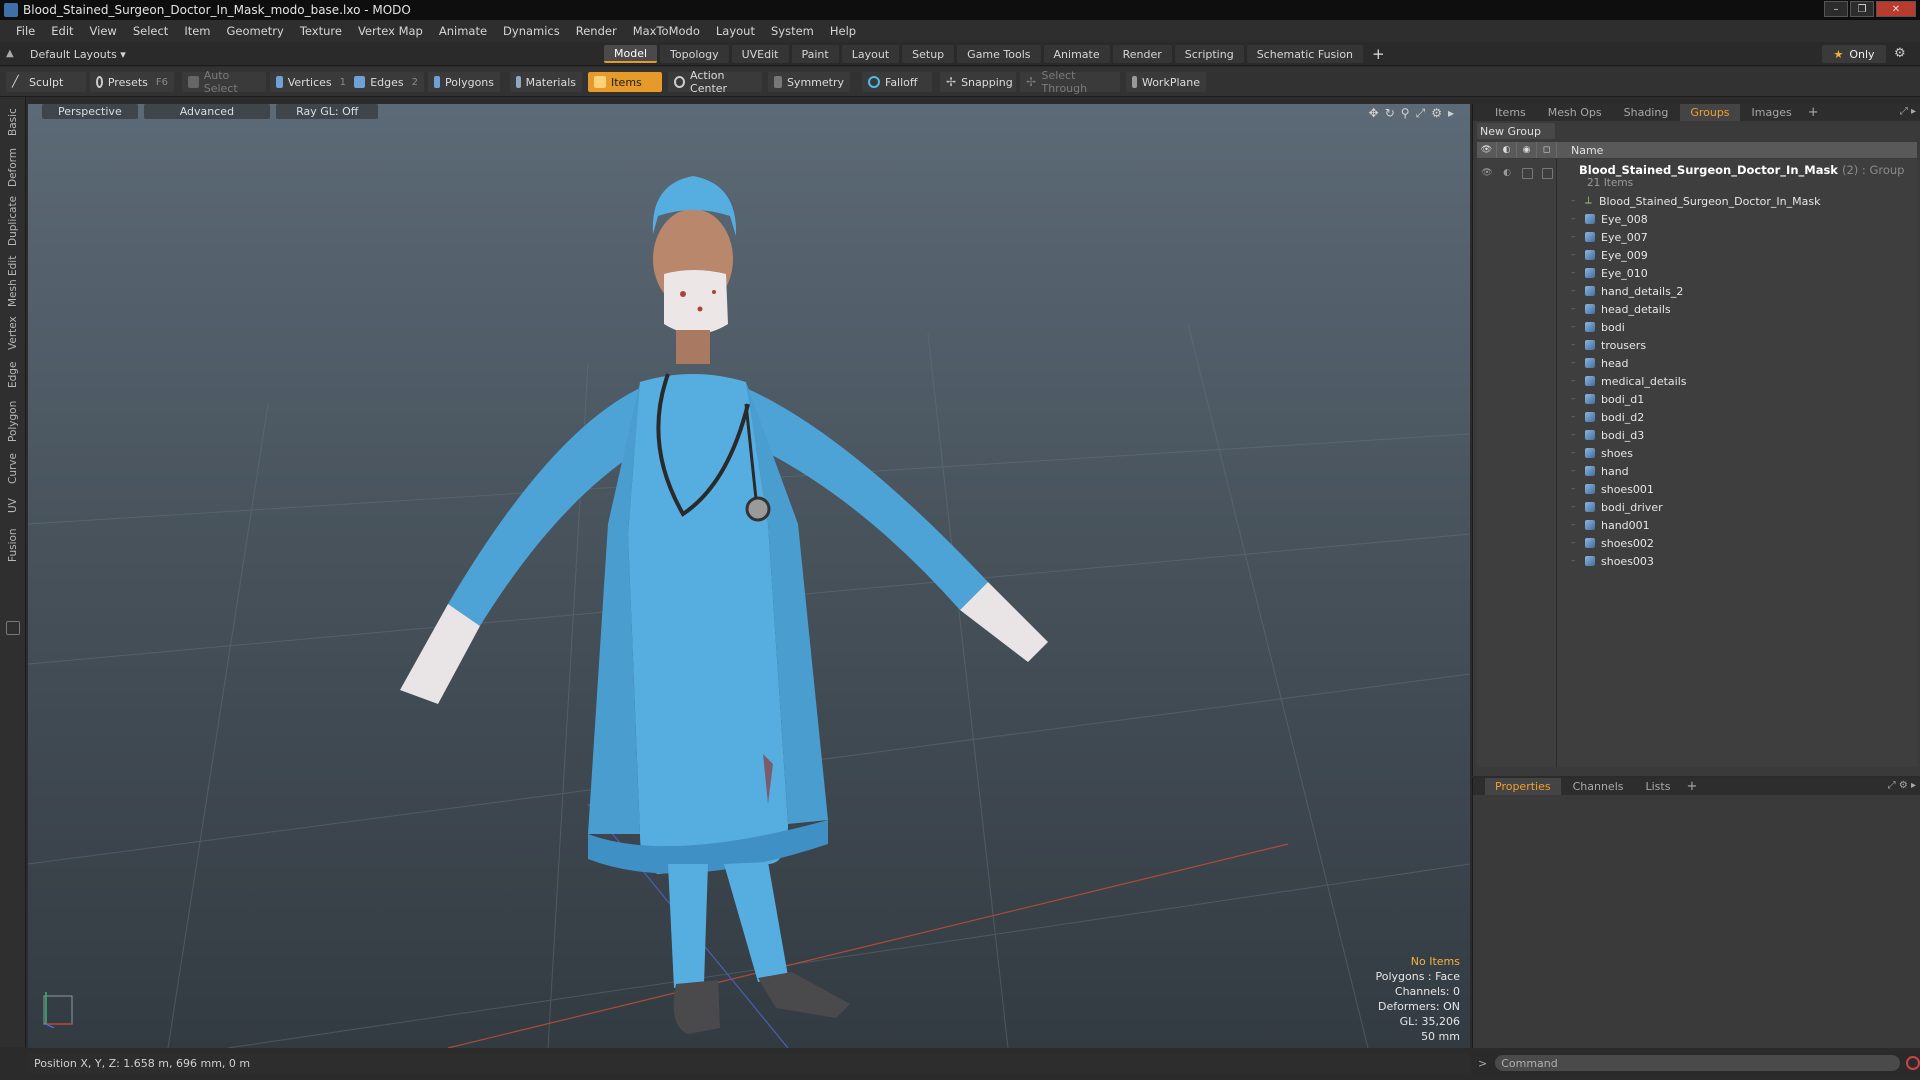 Image resolution: width=1920 pixels, height=1080 pixels. Describe the element at coordinates (1629, 381) in the screenshot. I see `tree-item: – medical_details` at that location.